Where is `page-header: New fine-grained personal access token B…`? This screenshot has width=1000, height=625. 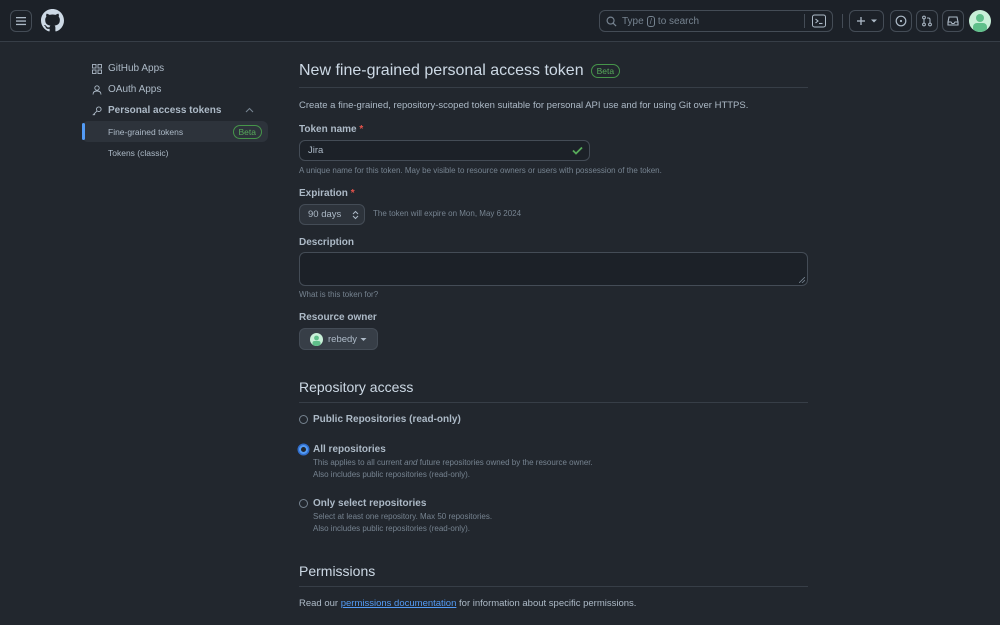 page-header: New fine-grained personal access token B… is located at coordinates (460, 71).